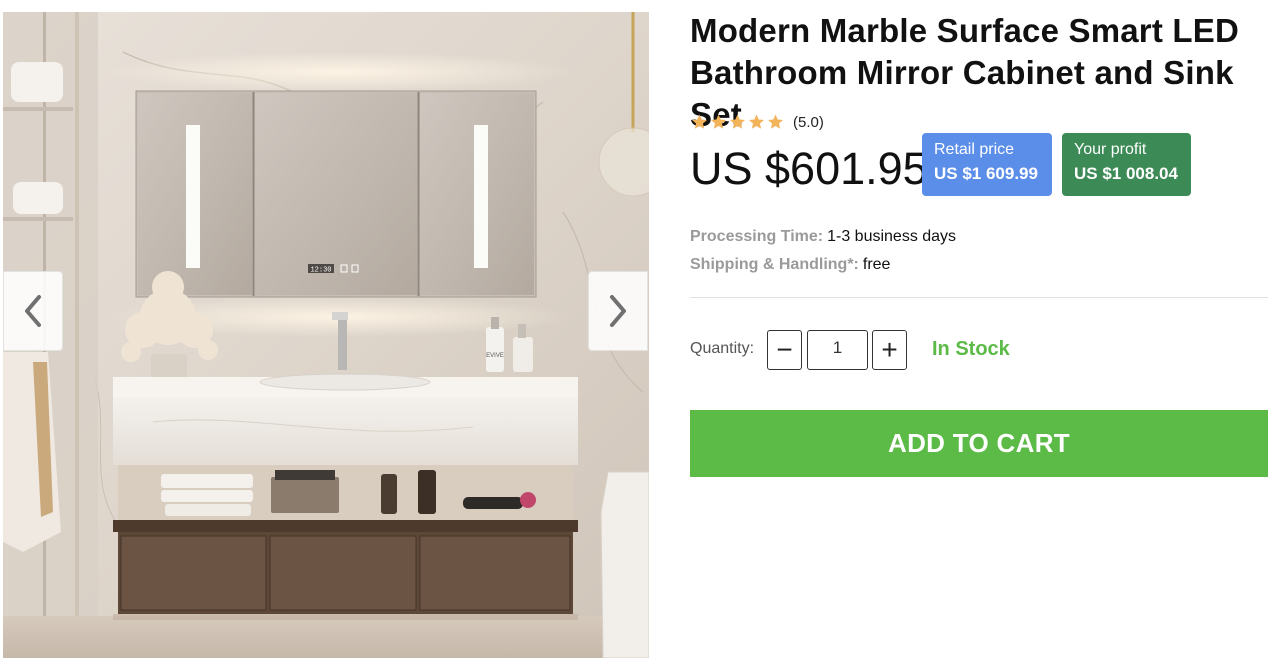  I want to click on profit-value: US $1 008.04, so click(1126, 173).